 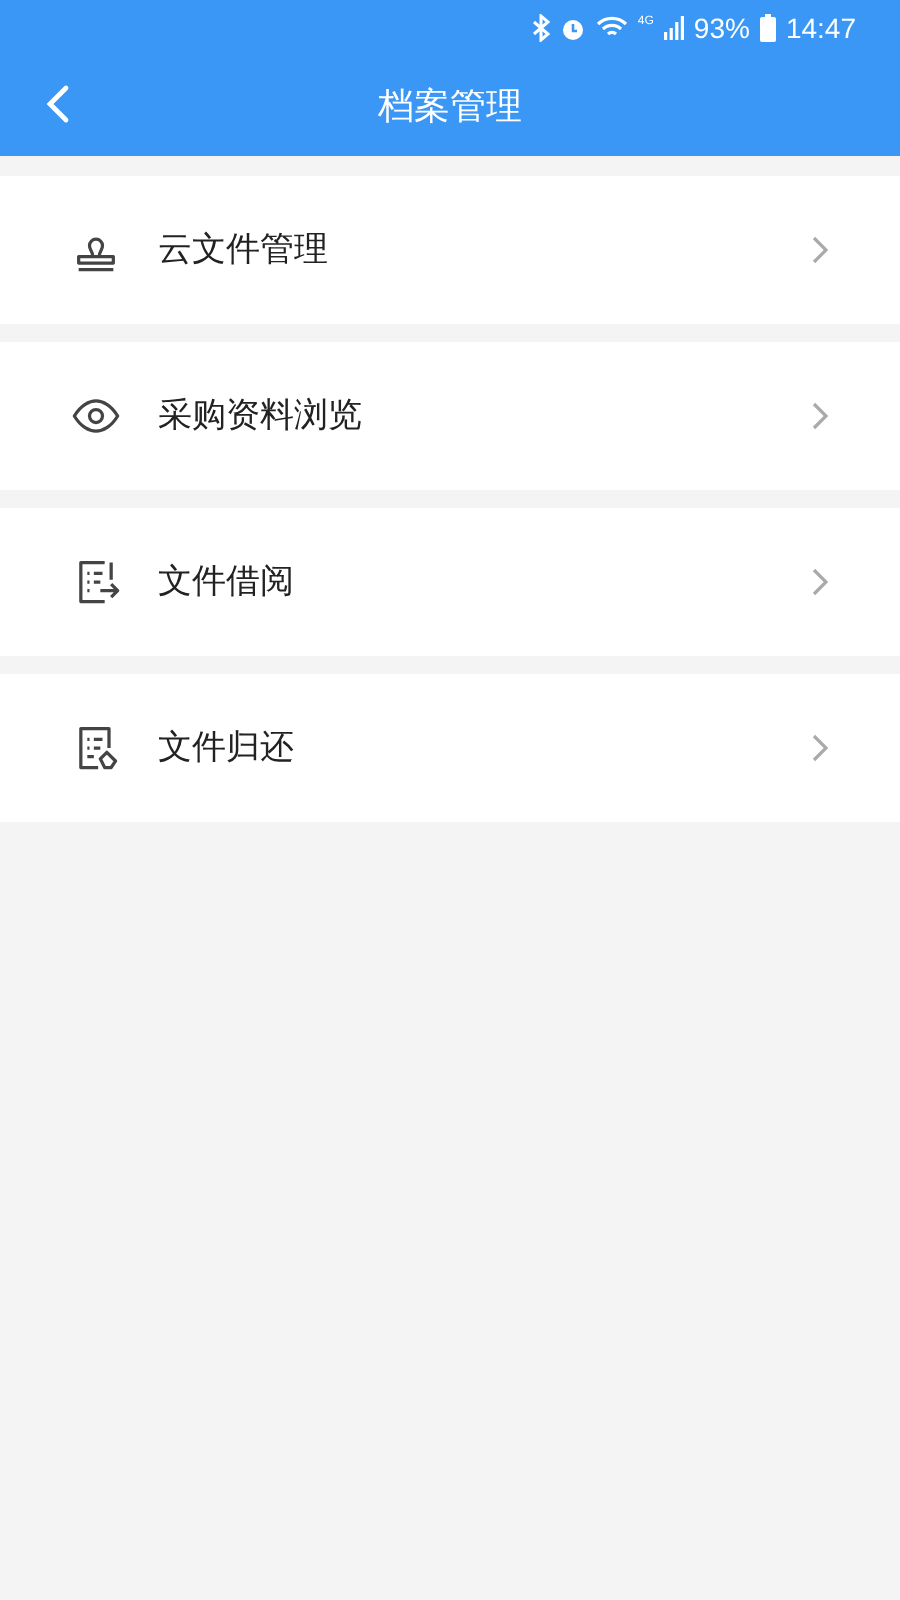 I want to click on page-title: 档案管理, so click(x=450, y=106).